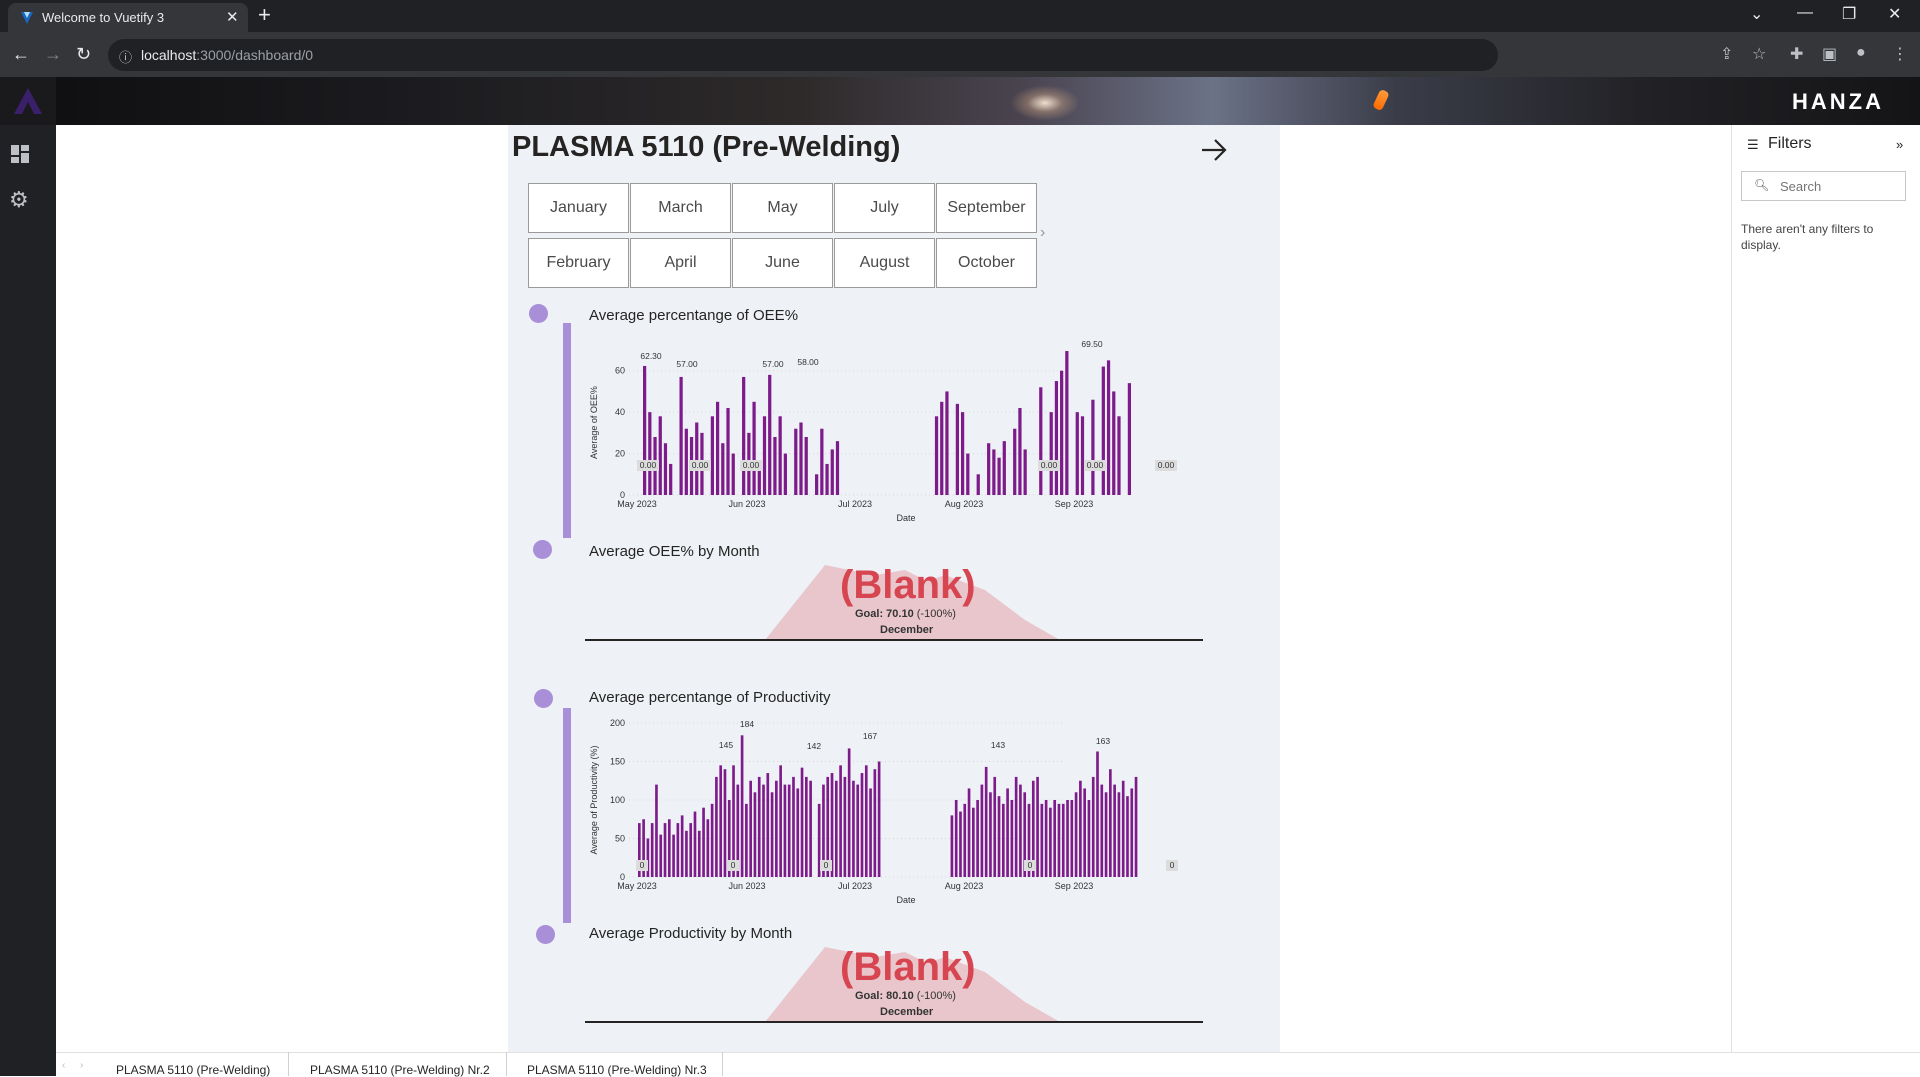  What do you see at coordinates (1849, 14) in the screenshot?
I see `restore-icon: ❐` at bounding box center [1849, 14].